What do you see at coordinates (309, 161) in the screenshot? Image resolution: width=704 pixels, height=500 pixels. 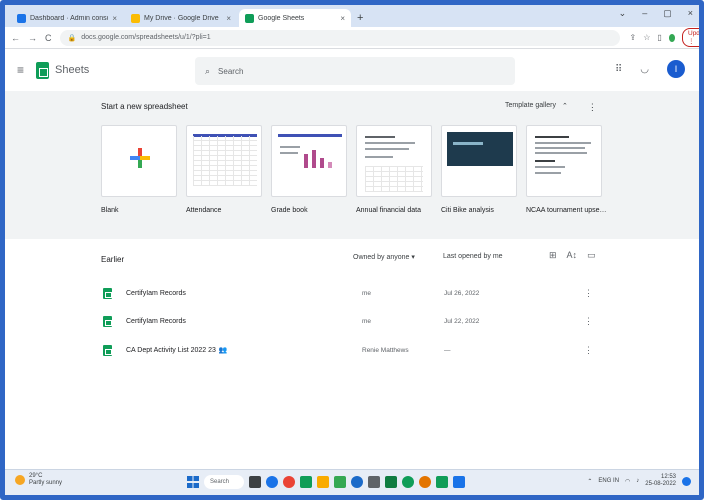 I see `template-grade-book` at bounding box center [309, 161].